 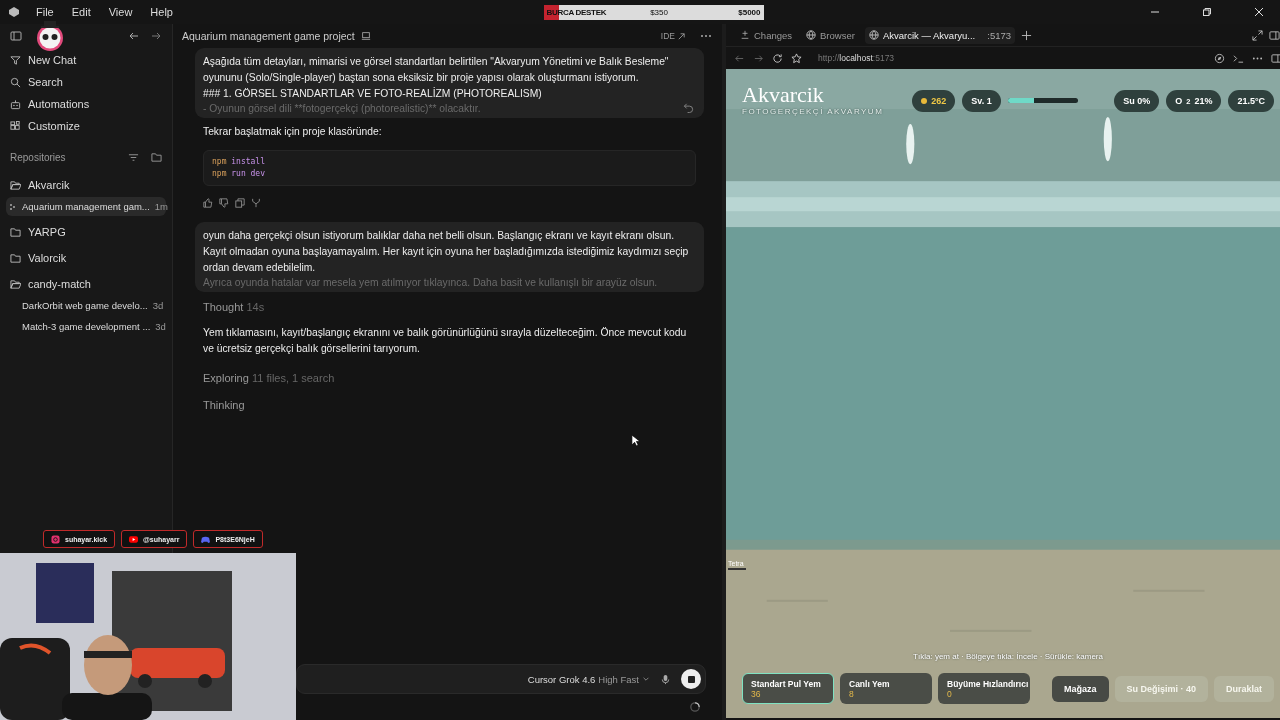 What do you see at coordinates (268, 36) in the screenshot?
I see `chat-title: Aquarium management game project` at bounding box center [268, 36].